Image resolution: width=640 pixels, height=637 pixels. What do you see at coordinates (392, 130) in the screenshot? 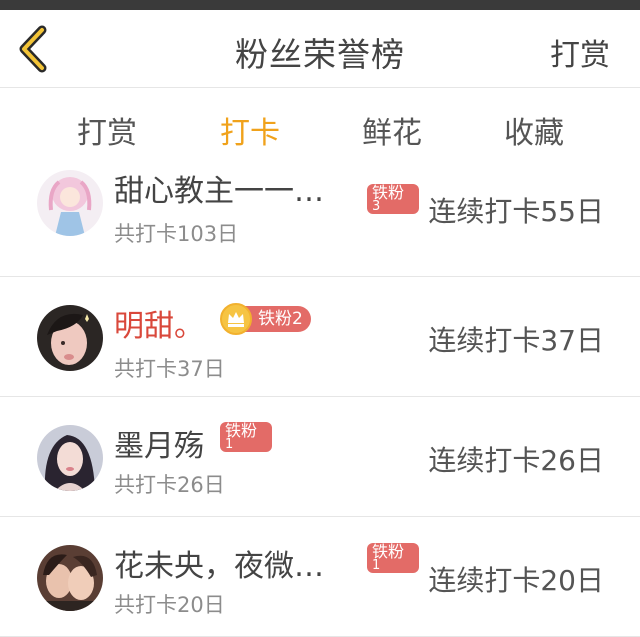
I see `tab-flowers: 鲜花` at bounding box center [392, 130].